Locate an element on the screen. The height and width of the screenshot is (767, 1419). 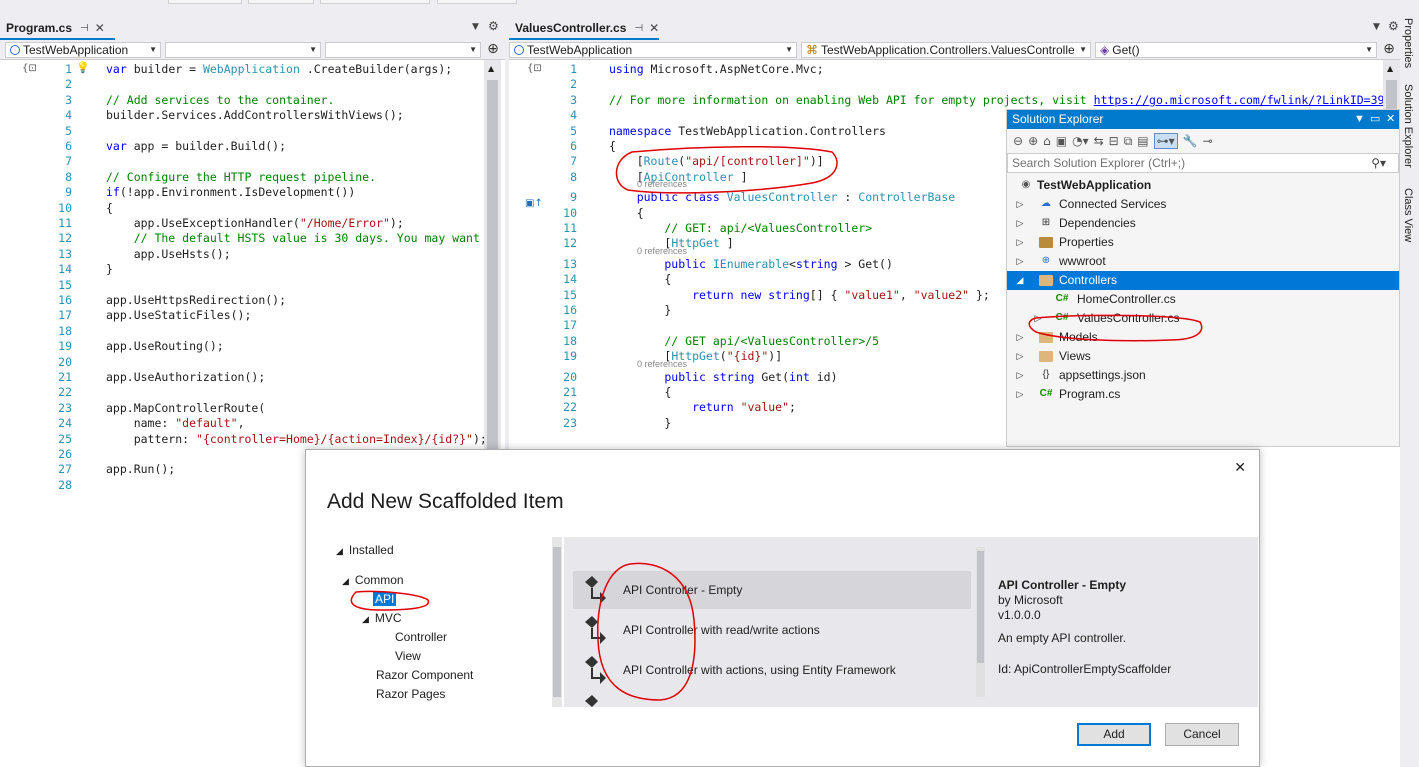
history-icon: ◔▾ is located at coordinates (1080, 141).